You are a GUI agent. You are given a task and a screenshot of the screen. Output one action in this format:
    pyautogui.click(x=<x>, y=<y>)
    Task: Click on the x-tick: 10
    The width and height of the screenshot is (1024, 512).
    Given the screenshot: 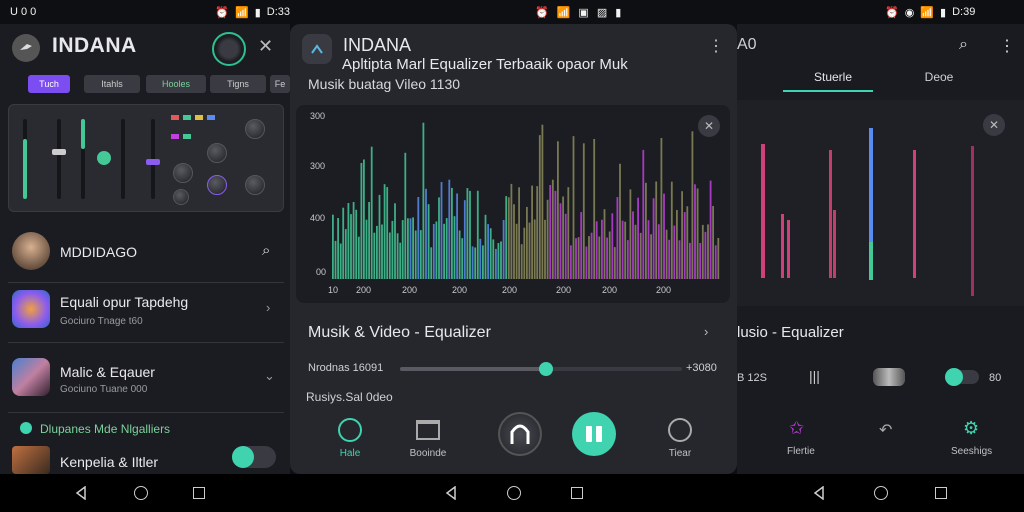 What is the action you would take?
    pyautogui.click(x=333, y=290)
    